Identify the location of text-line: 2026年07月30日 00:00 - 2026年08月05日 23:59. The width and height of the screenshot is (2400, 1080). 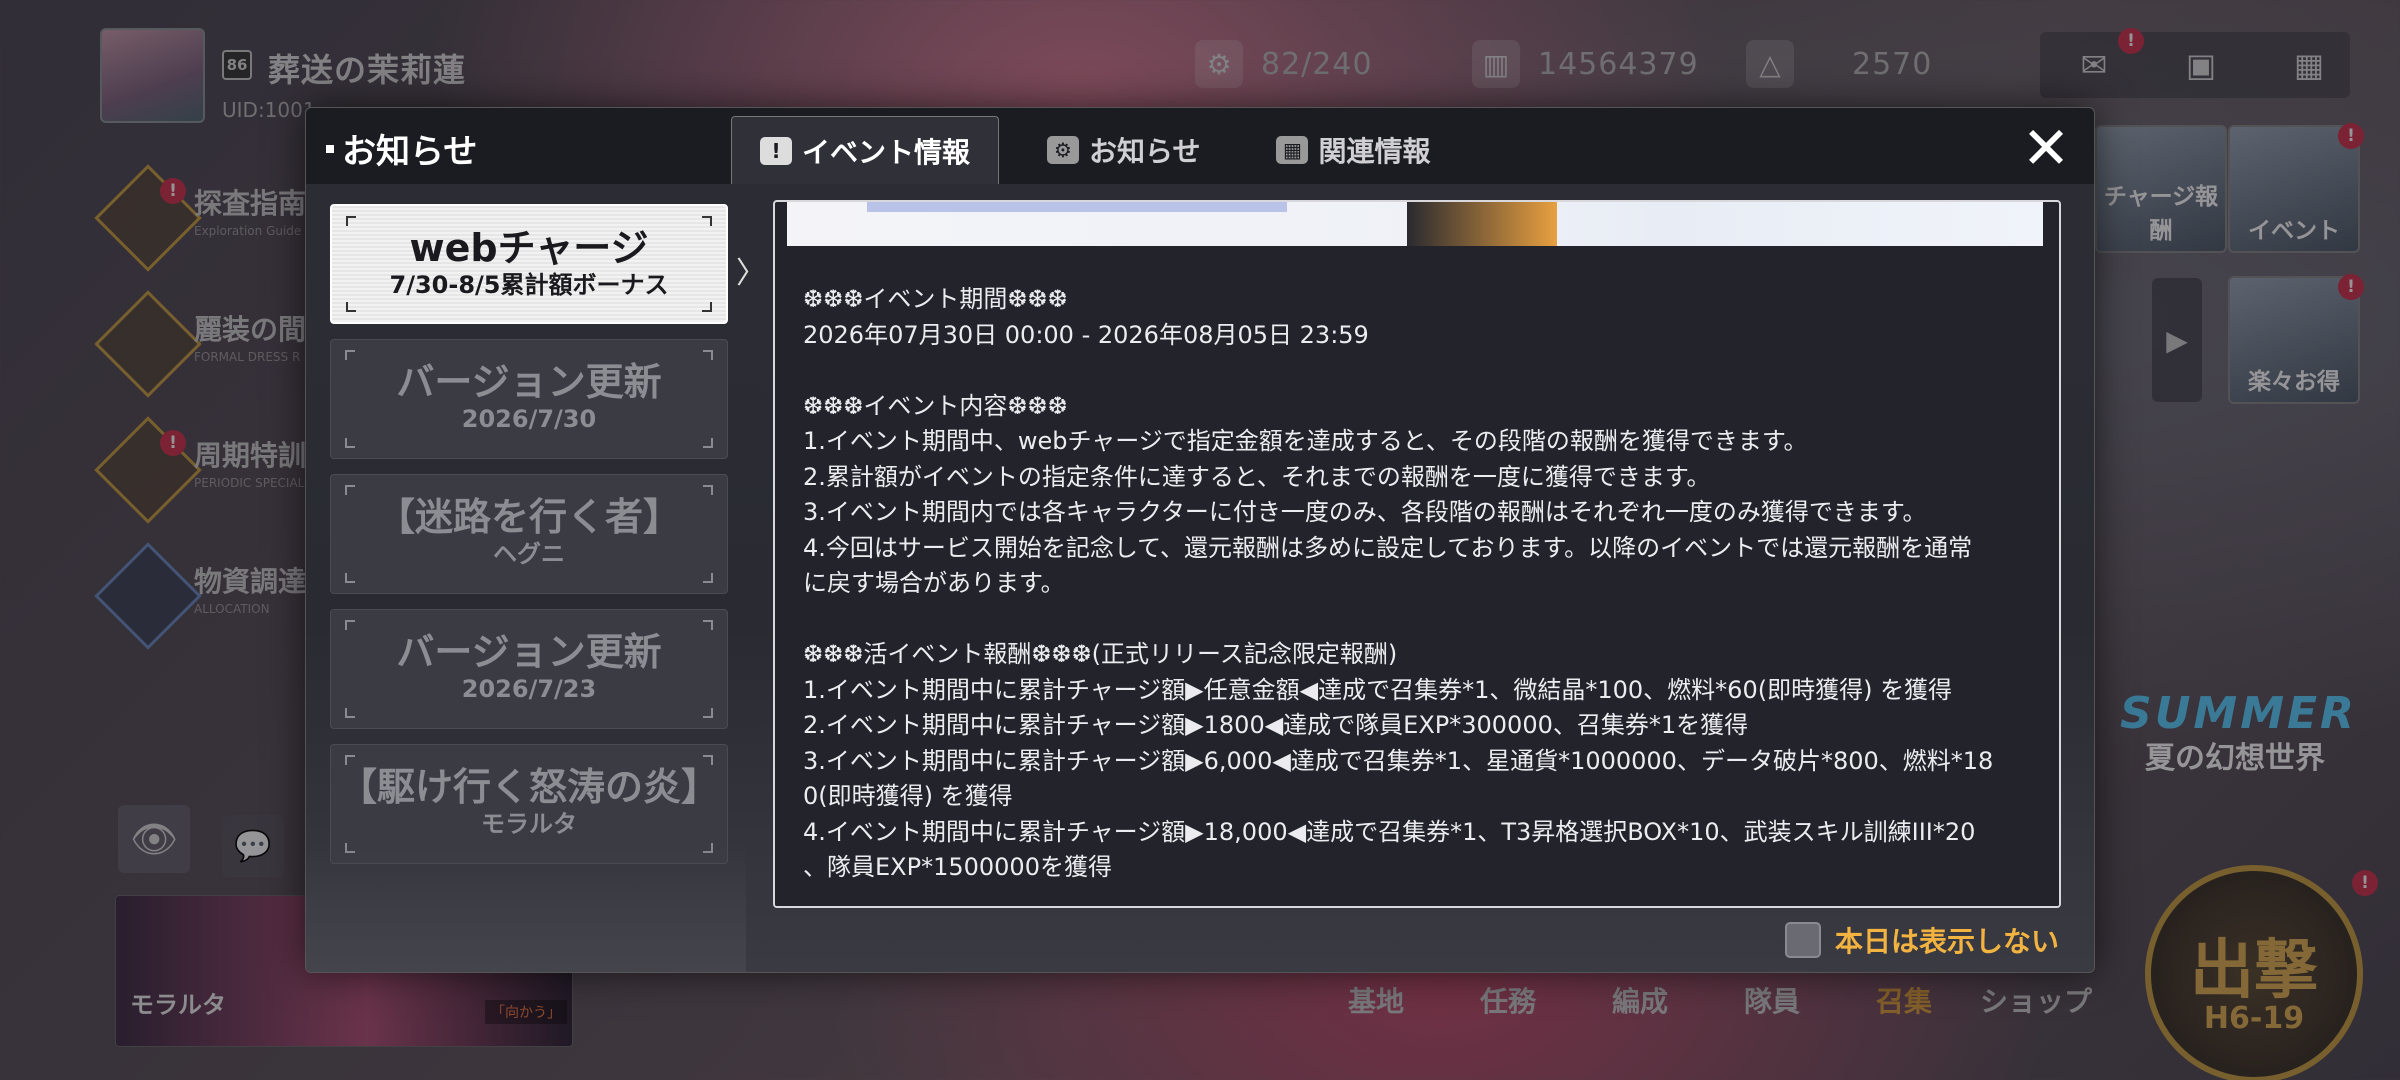
(1086, 334).